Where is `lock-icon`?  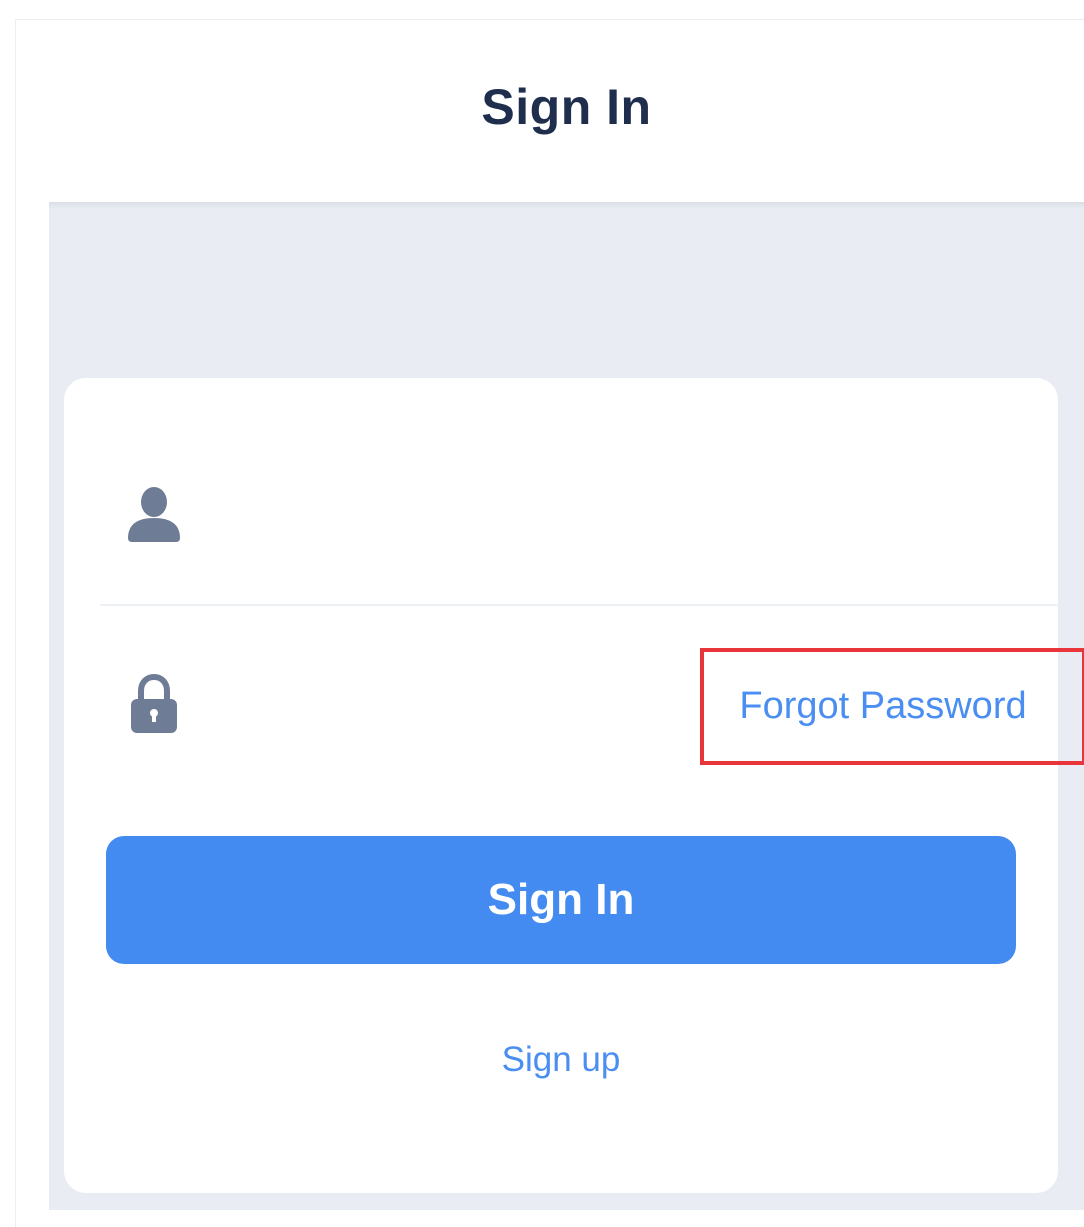
lock-icon is located at coordinates (154, 703).